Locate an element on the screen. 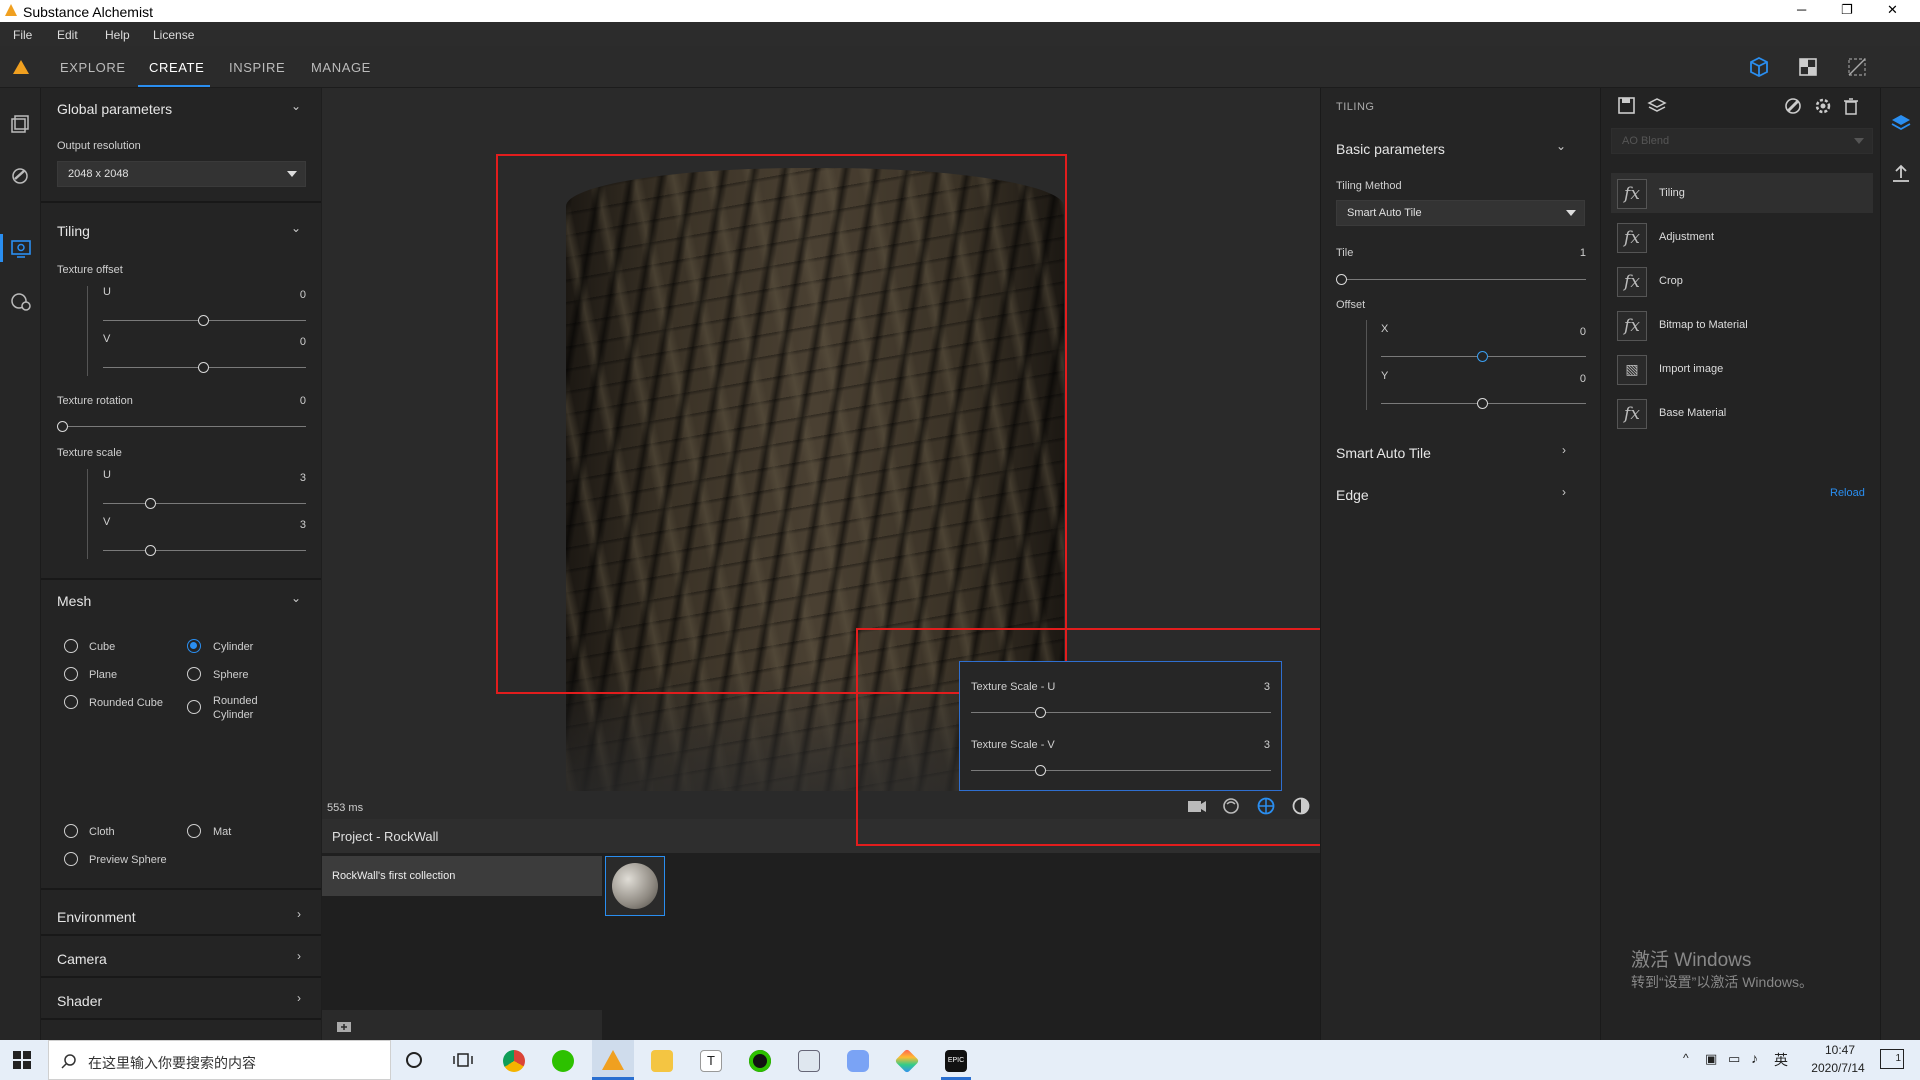 The width and height of the screenshot is (1920, 1080). window-title: Substance Alchemist is located at coordinates (88, 12).